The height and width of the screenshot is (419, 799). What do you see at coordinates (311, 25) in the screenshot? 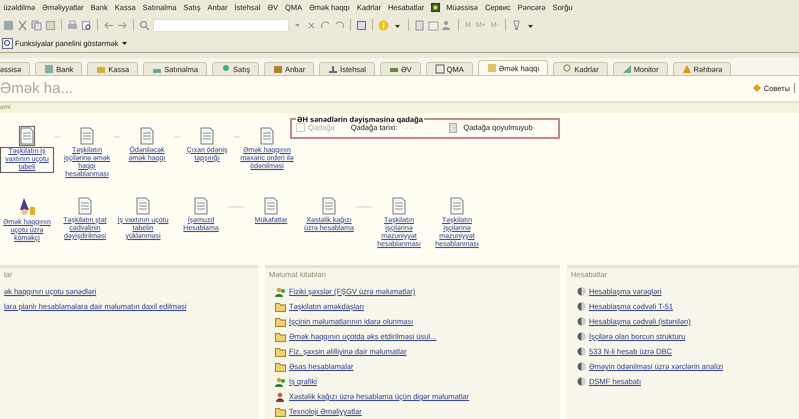
I see `clear-icon` at bounding box center [311, 25].